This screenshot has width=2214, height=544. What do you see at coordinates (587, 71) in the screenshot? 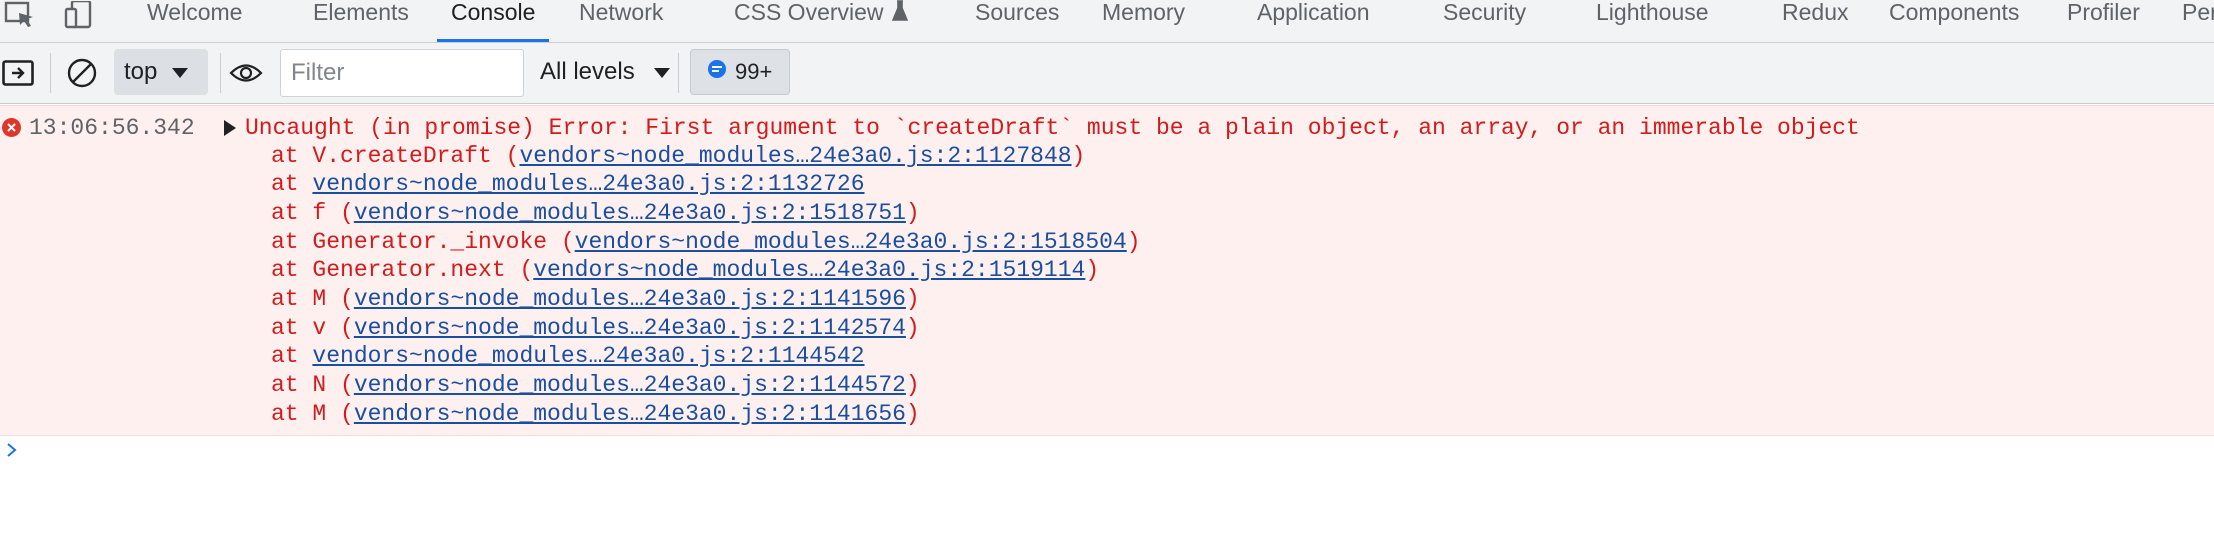
I see `log-levels-label: All levels` at bounding box center [587, 71].